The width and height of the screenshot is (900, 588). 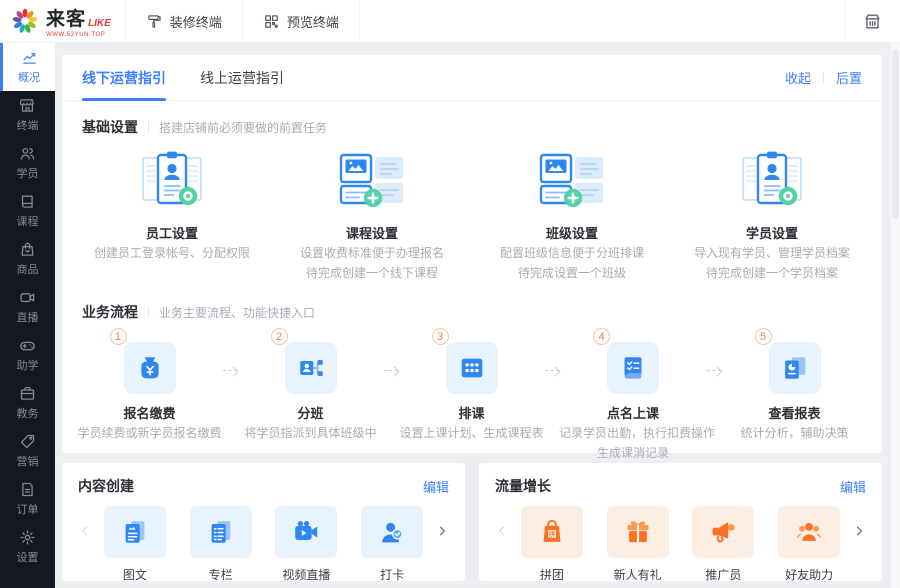 What do you see at coordinates (172, 215) in the screenshot?
I see `task-card-staff: 员工设置 创建员工登录帐号、分配权限` at bounding box center [172, 215].